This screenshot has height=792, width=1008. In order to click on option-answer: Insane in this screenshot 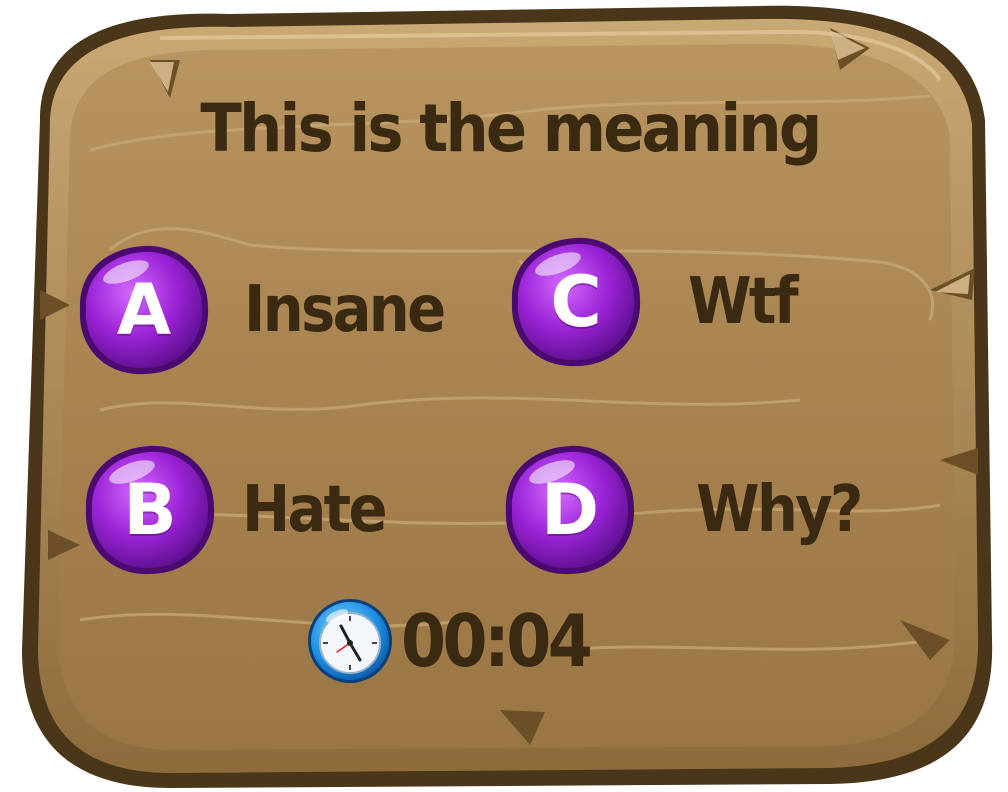, I will do `click(345, 310)`.